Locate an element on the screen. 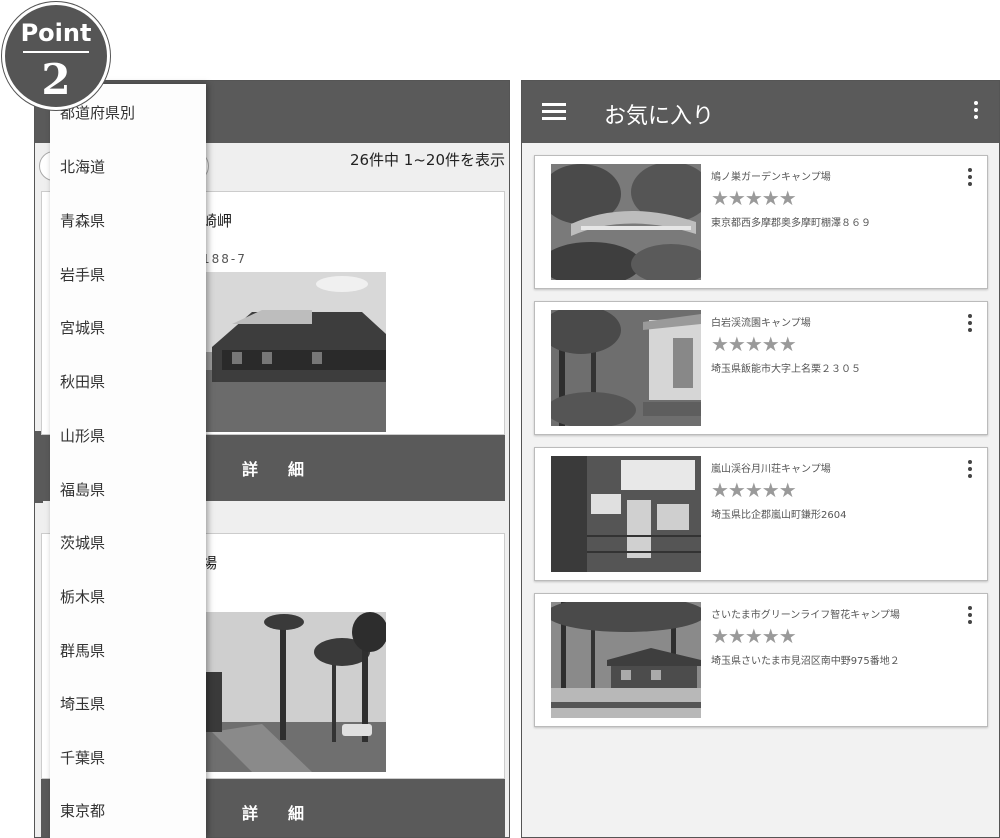 This screenshot has height=838, width=1000. favorite-card: 嵐山渓谷月川荘キャンプ場 ★★★★★ 埼玉県比企郡嵐山町鎌形2604 is located at coordinates (761, 514).